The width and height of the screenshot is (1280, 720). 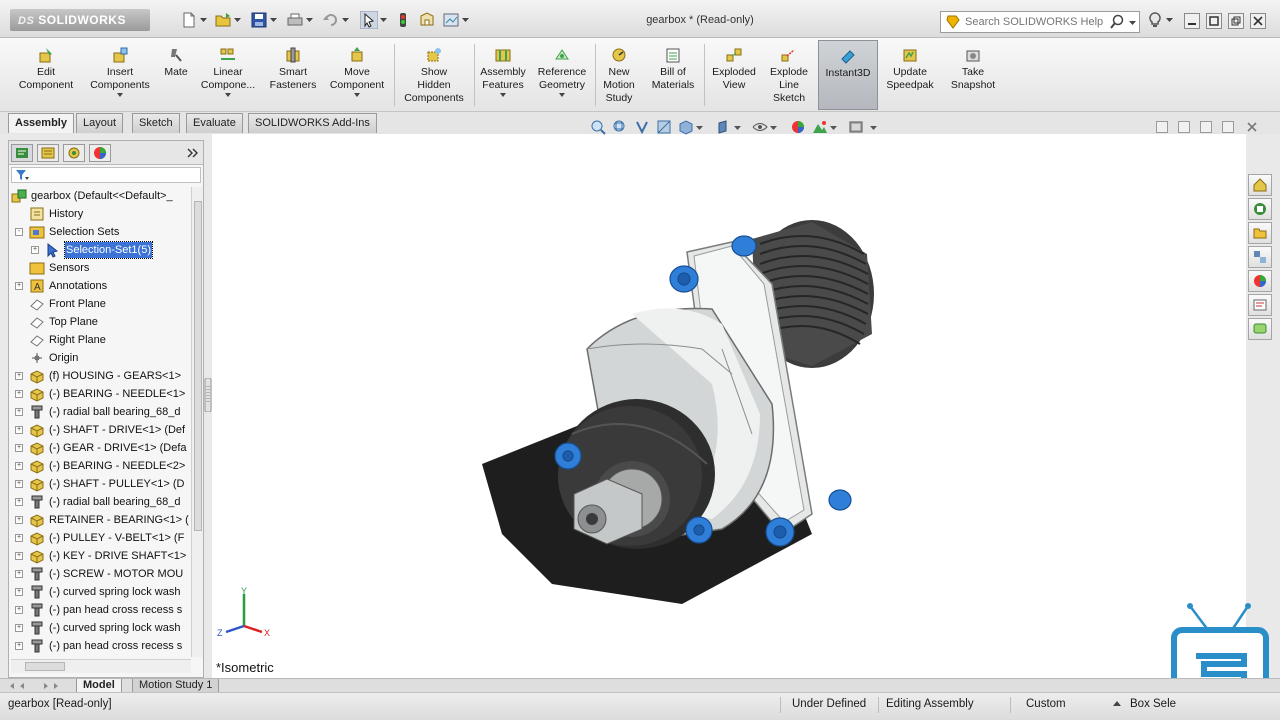 I want to click on tab-model: Model, so click(x=99, y=686).